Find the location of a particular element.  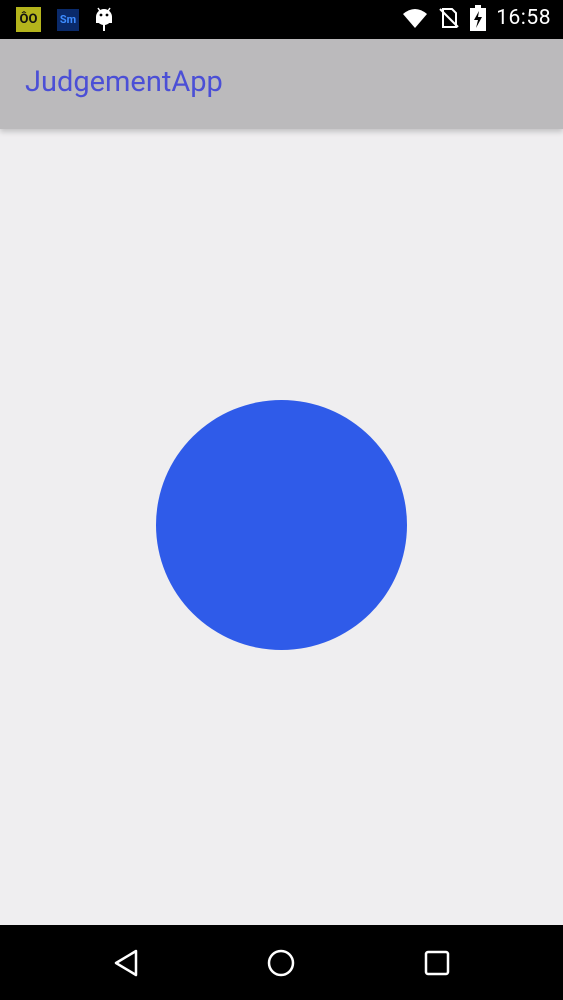

battery-charging-icon is located at coordinates (478, 18).